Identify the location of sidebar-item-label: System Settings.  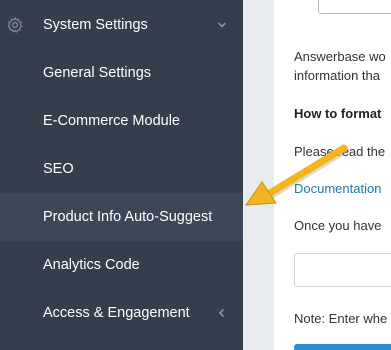
(95, 25).